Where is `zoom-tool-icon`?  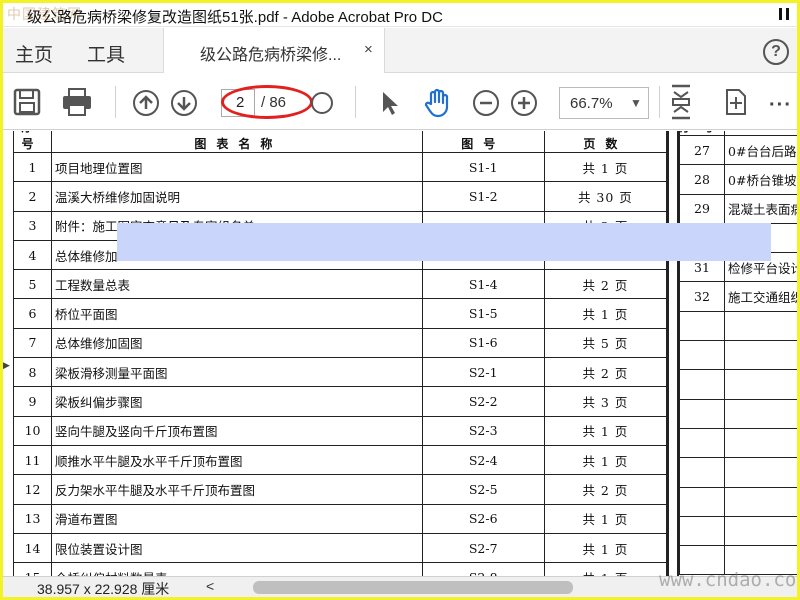
zoom-tool-icon is located at coordinates (322, 103).